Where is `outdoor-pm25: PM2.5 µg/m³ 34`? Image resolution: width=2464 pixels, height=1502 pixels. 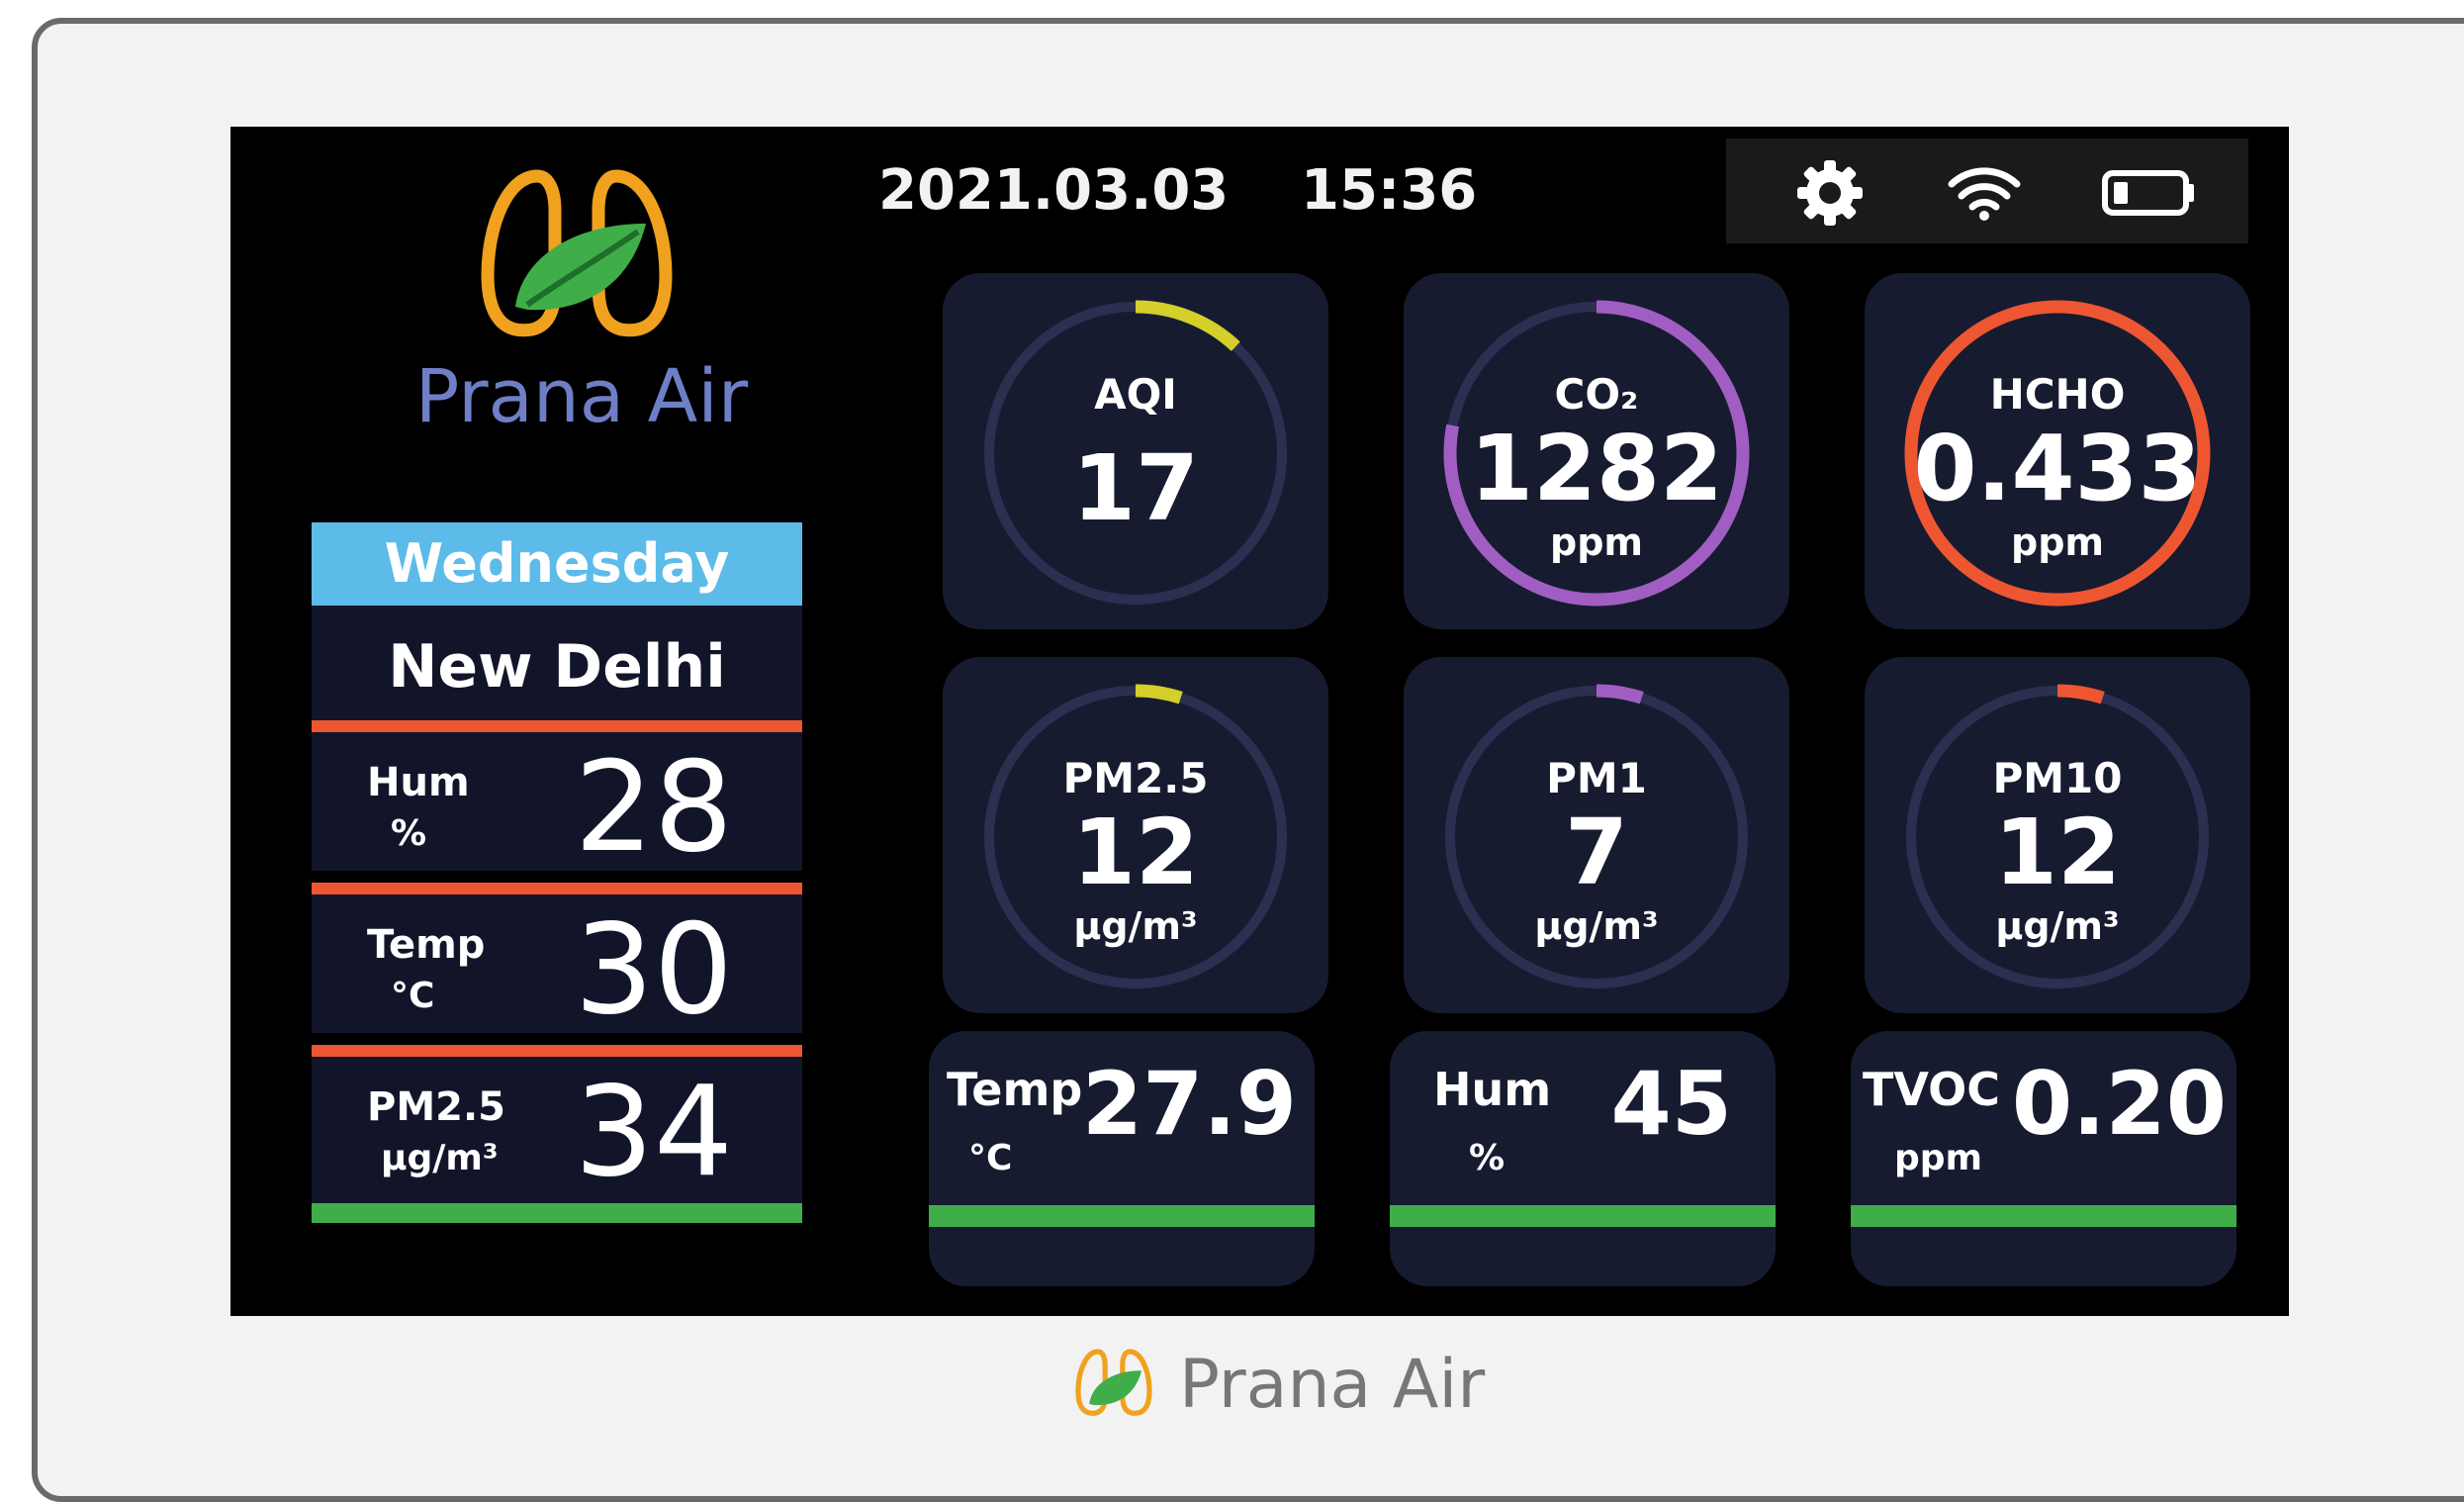 outdoor-pm25: PM2.5 µg/m³ 34 is located at coordinates (557, 1134).